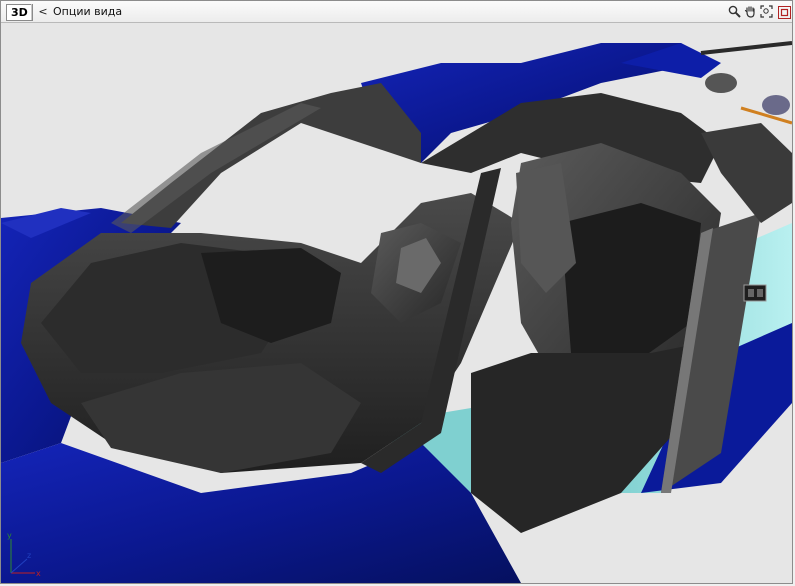 The width and height of the screenshot is (795, 586). Describe the element at coordinates (784, 12) in the screenshot. I see `close-icon` at that location.